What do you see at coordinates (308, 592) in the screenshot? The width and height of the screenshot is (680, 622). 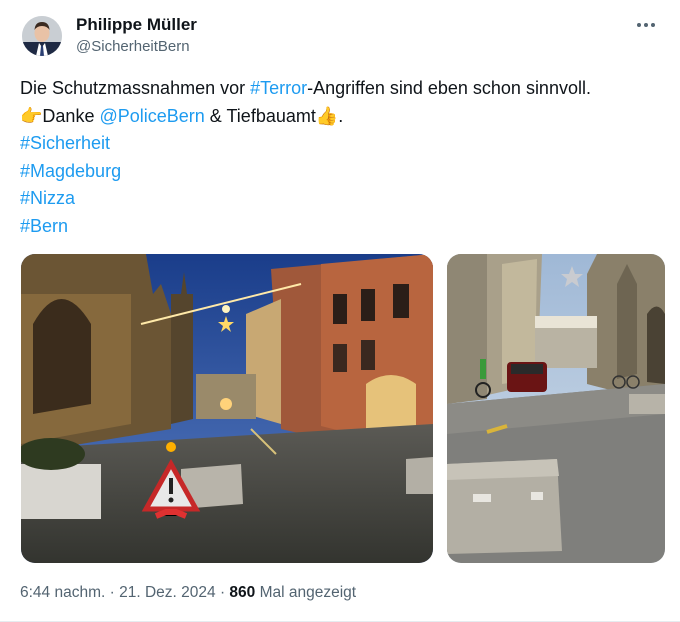 I see `views-label: Mal angezeigt` at bounding box center [308, 592].